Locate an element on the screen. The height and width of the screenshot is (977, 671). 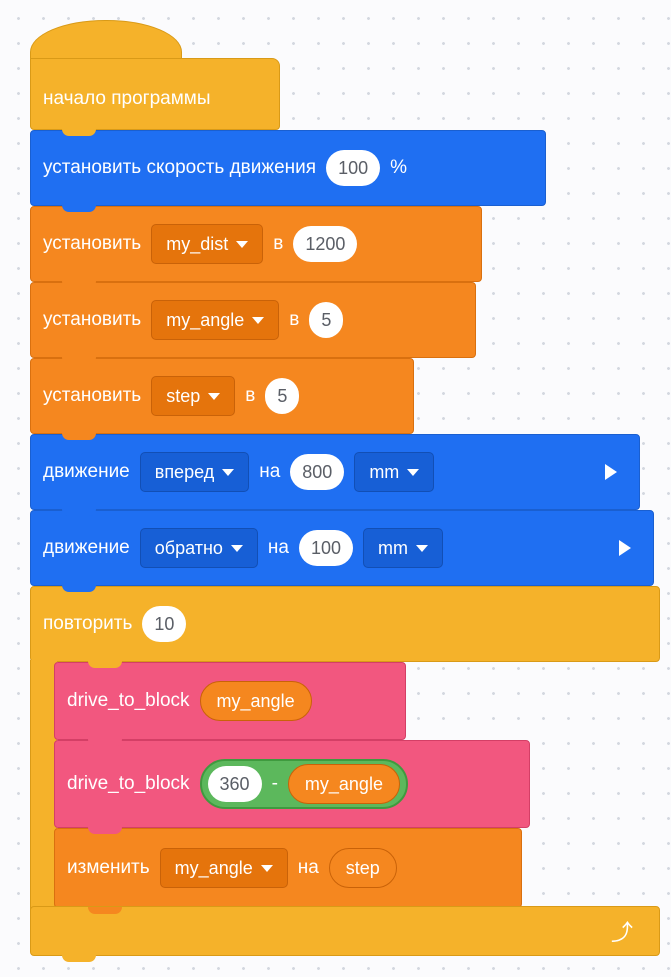
drive-to-block-1: drive_to_block my_angle is located at coordinates (230, 701).